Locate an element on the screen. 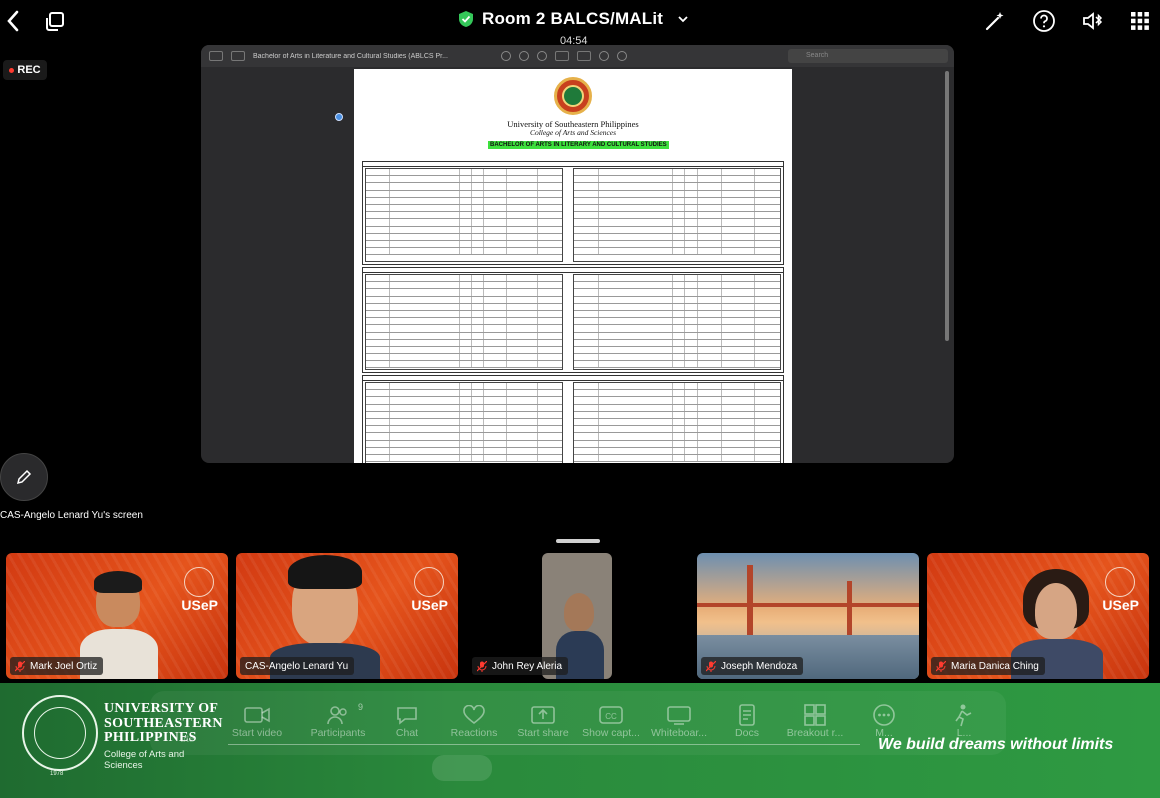 Image resolution: width=1160 pixels, height=798 pixels. participant-tile: Joseph Mendoza is located at coordinates (808, 616).